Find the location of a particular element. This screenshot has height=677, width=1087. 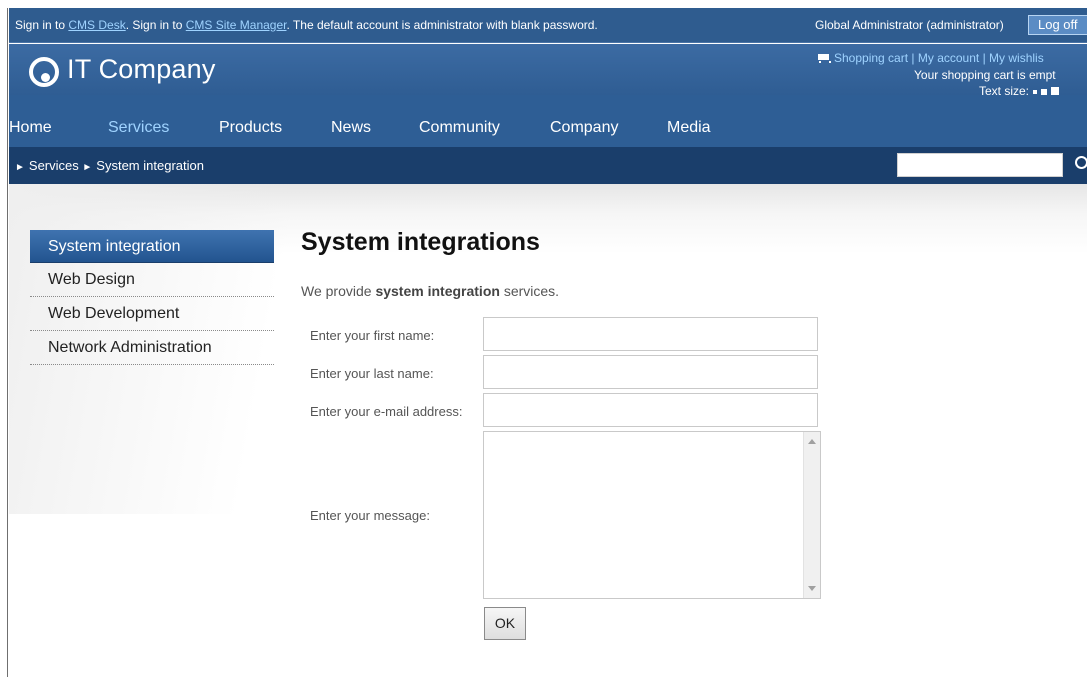

message-label: Enter your message: is located at coordinates (370, 515).